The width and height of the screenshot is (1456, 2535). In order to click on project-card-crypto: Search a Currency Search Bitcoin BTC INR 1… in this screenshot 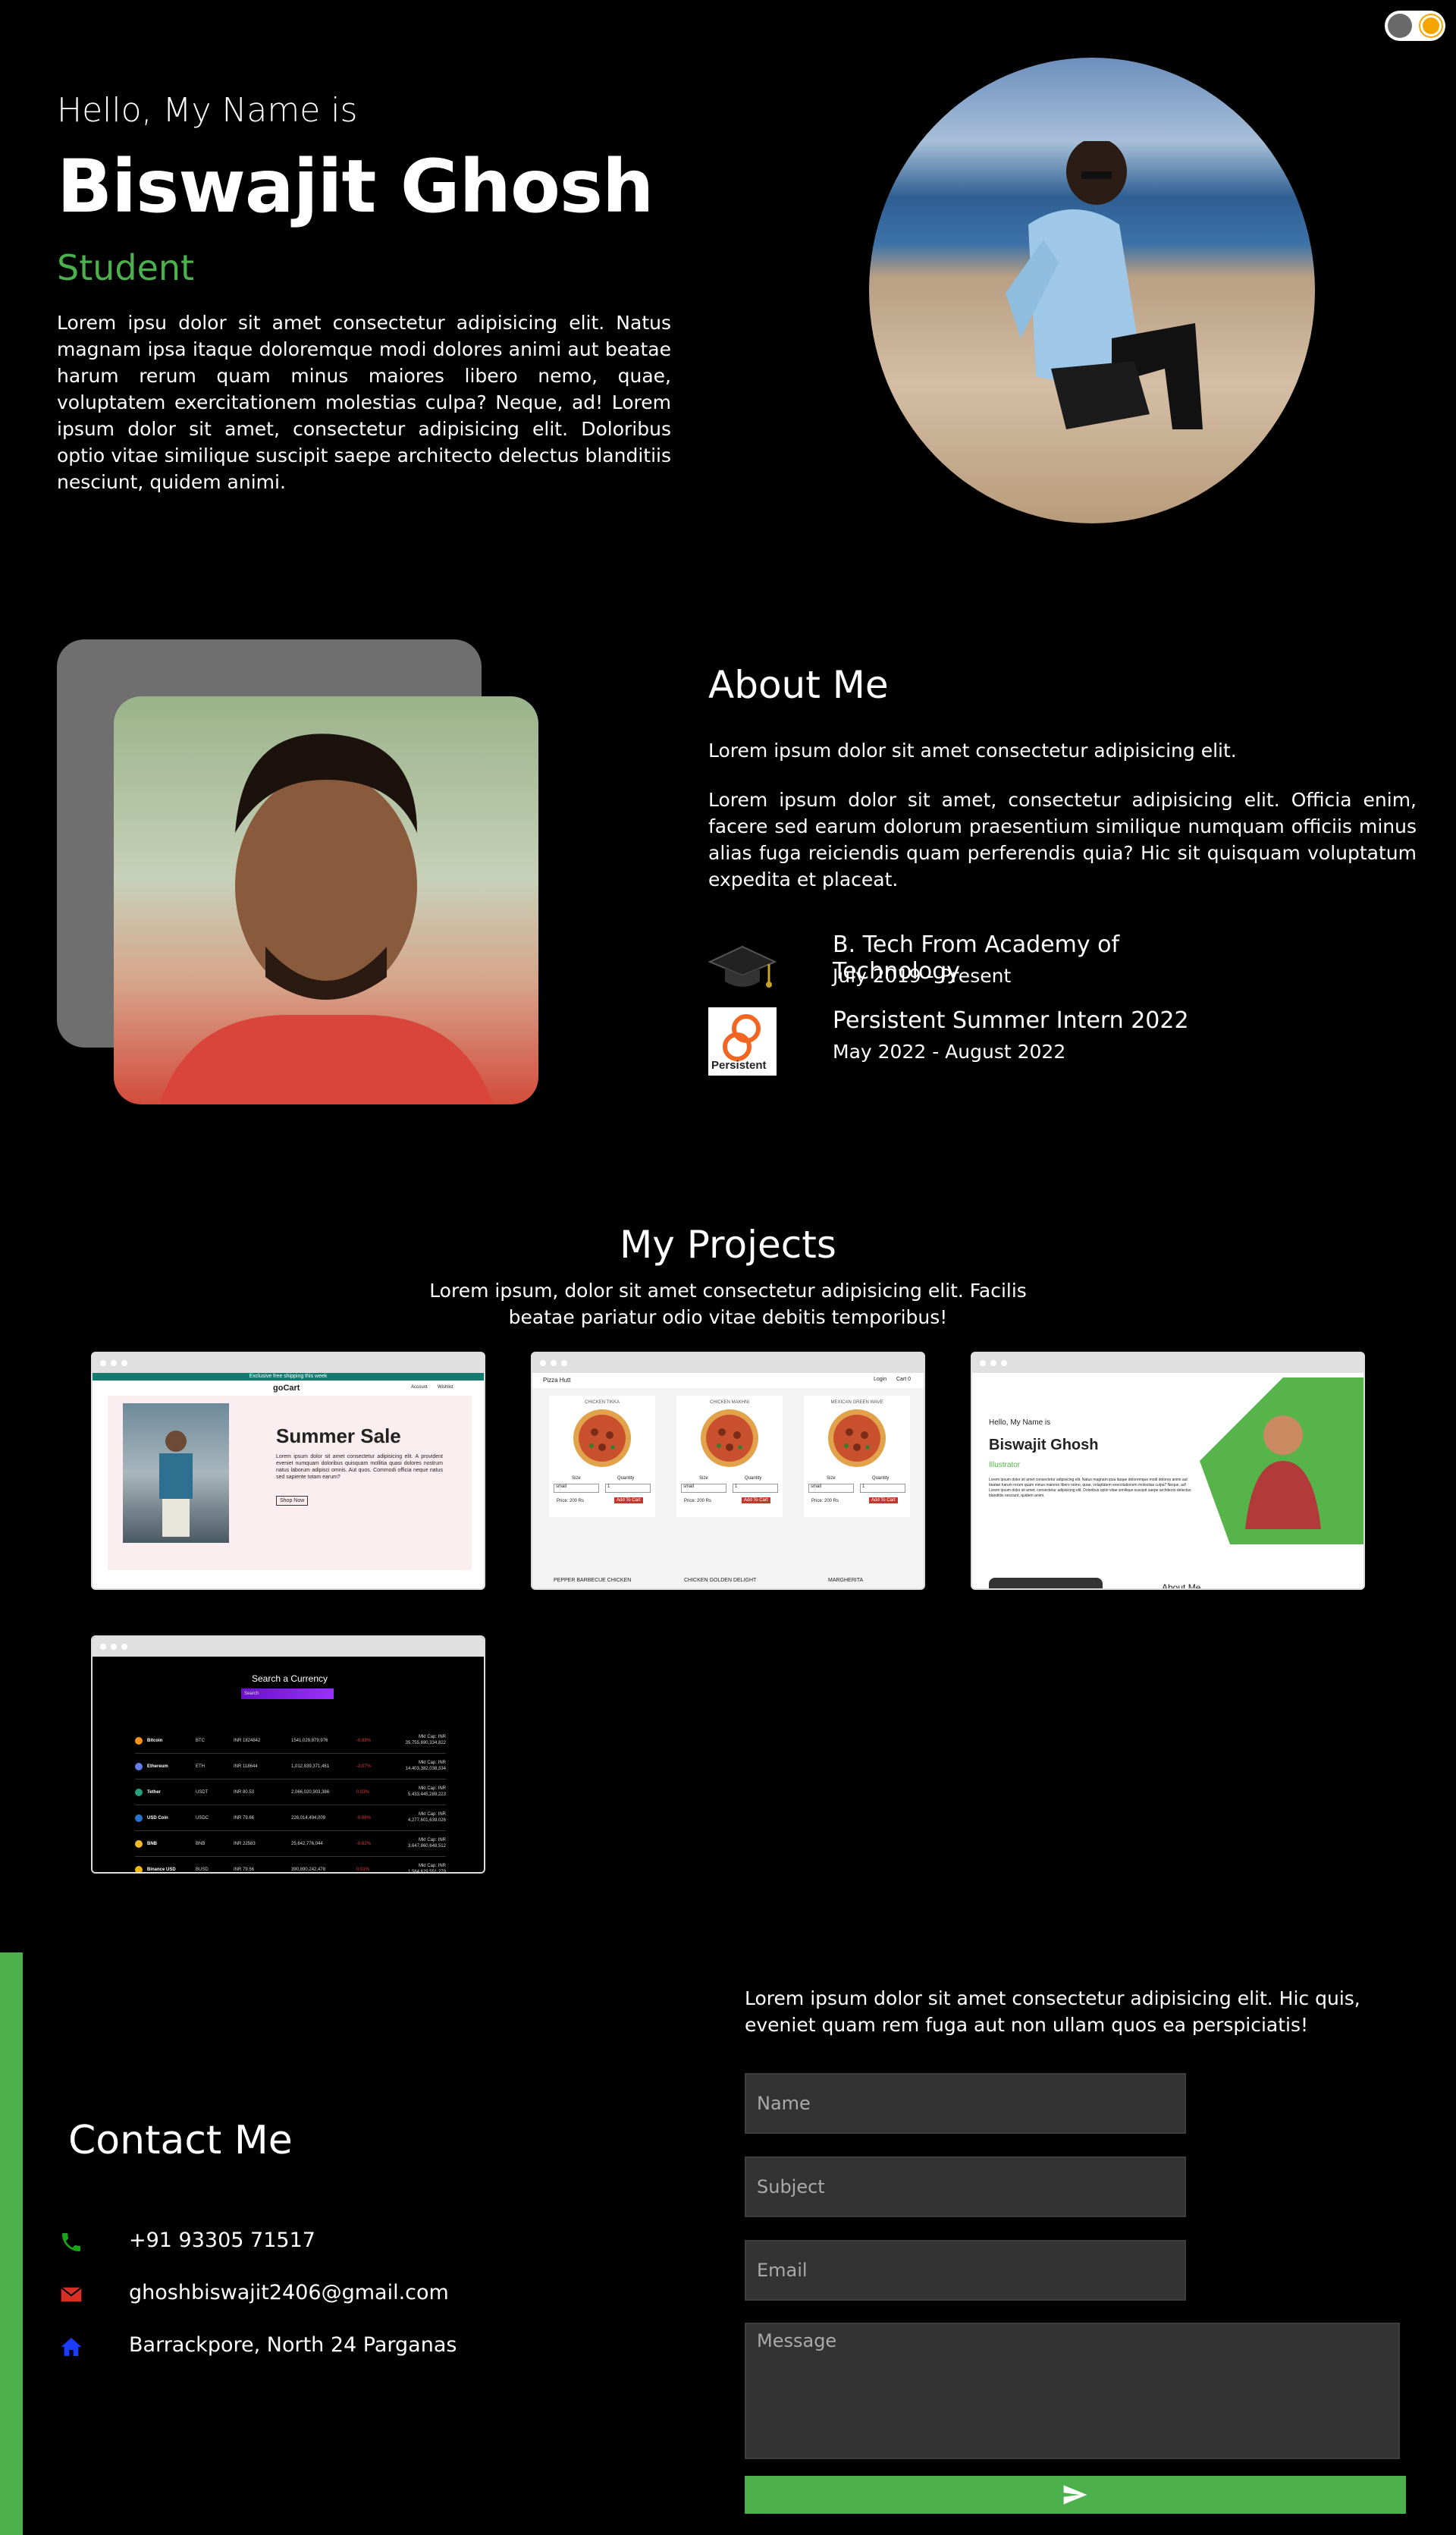, I will do `click(288, 1754)`.